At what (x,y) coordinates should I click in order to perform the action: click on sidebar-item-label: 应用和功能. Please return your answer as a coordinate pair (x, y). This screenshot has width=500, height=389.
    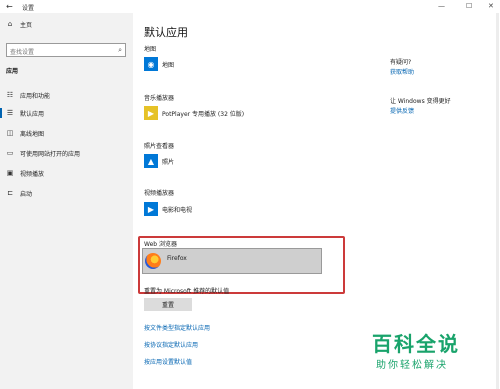
    Looking at the image, I should click on (35, 96).